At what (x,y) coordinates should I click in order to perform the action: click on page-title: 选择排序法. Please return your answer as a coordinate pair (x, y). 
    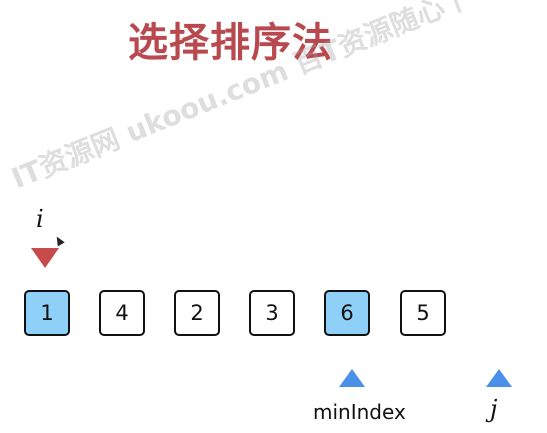
    Looking at the image, I should click on (230, 43).